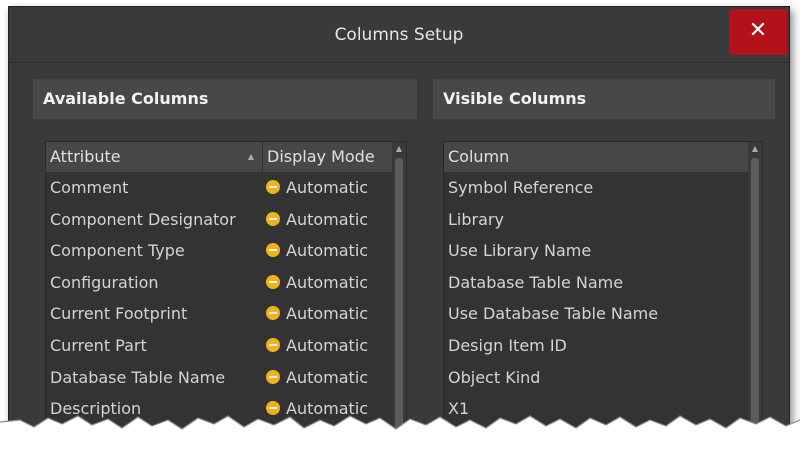 The width and height of the screenshot is (800, 464). Describe the element at coordinates (85, 156) in the screenshot. I see `attribute-column-label: Attribute` at that location.